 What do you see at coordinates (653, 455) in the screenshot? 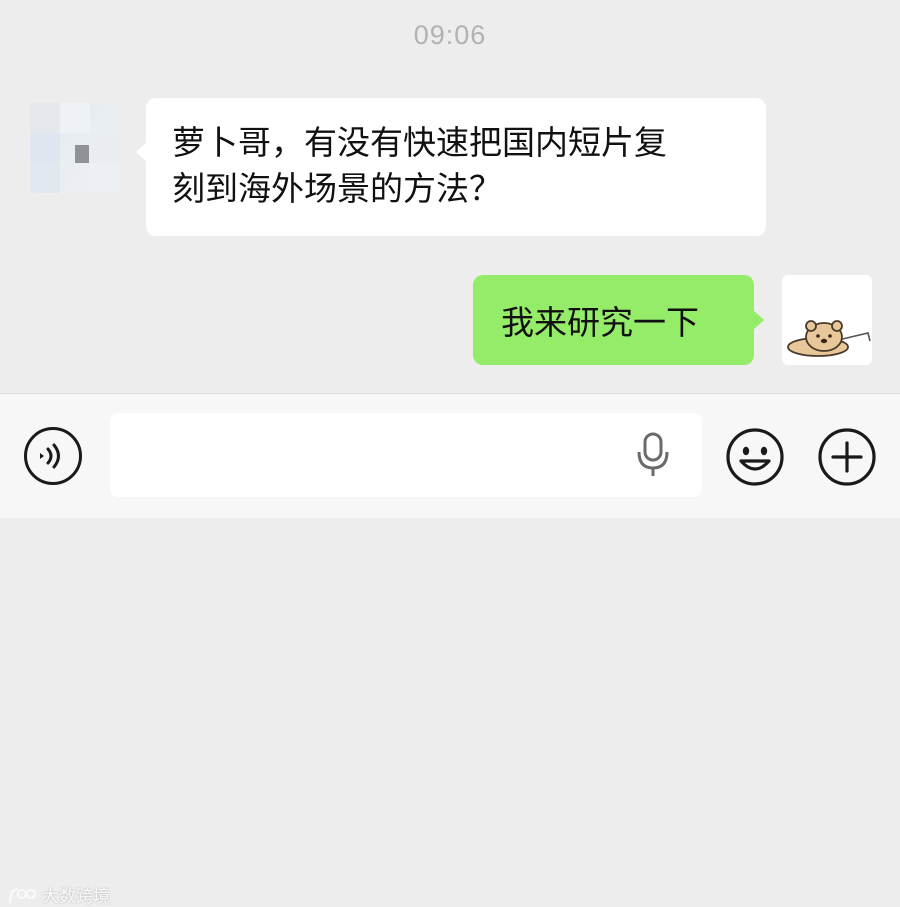
I see `microphone-icon` at bounding box center [653, 455].